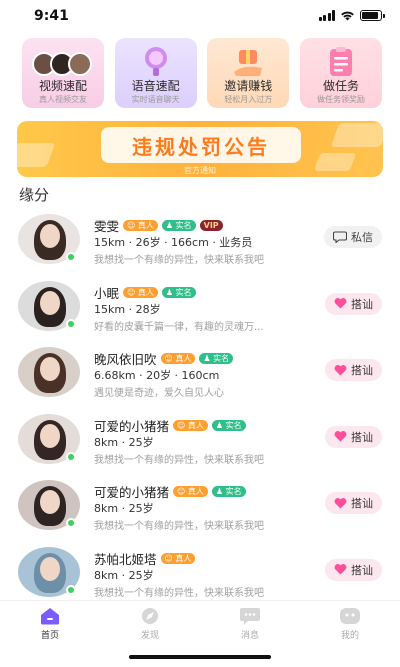 The width and height of the screenshot is (400, 667). I want to click on chat-icon, so click(340, 237).